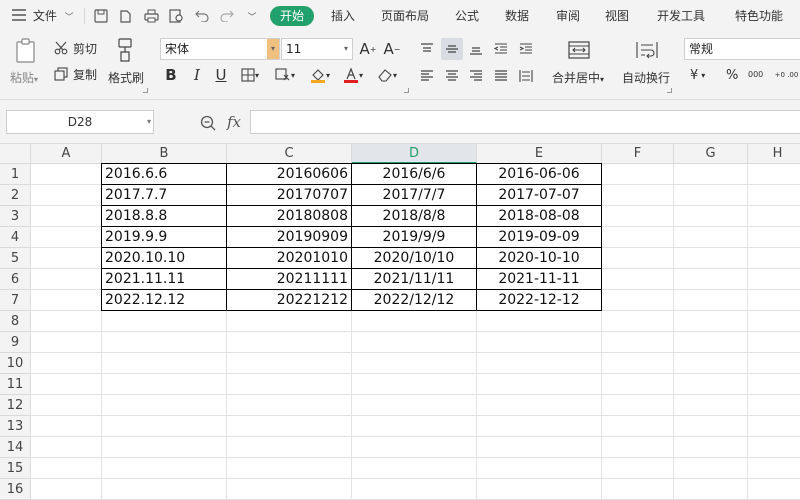 The image size is (800, 500). Describe the element at coordinates (579, 50) in the screenshot. I see `merge-center-icon` at that location.